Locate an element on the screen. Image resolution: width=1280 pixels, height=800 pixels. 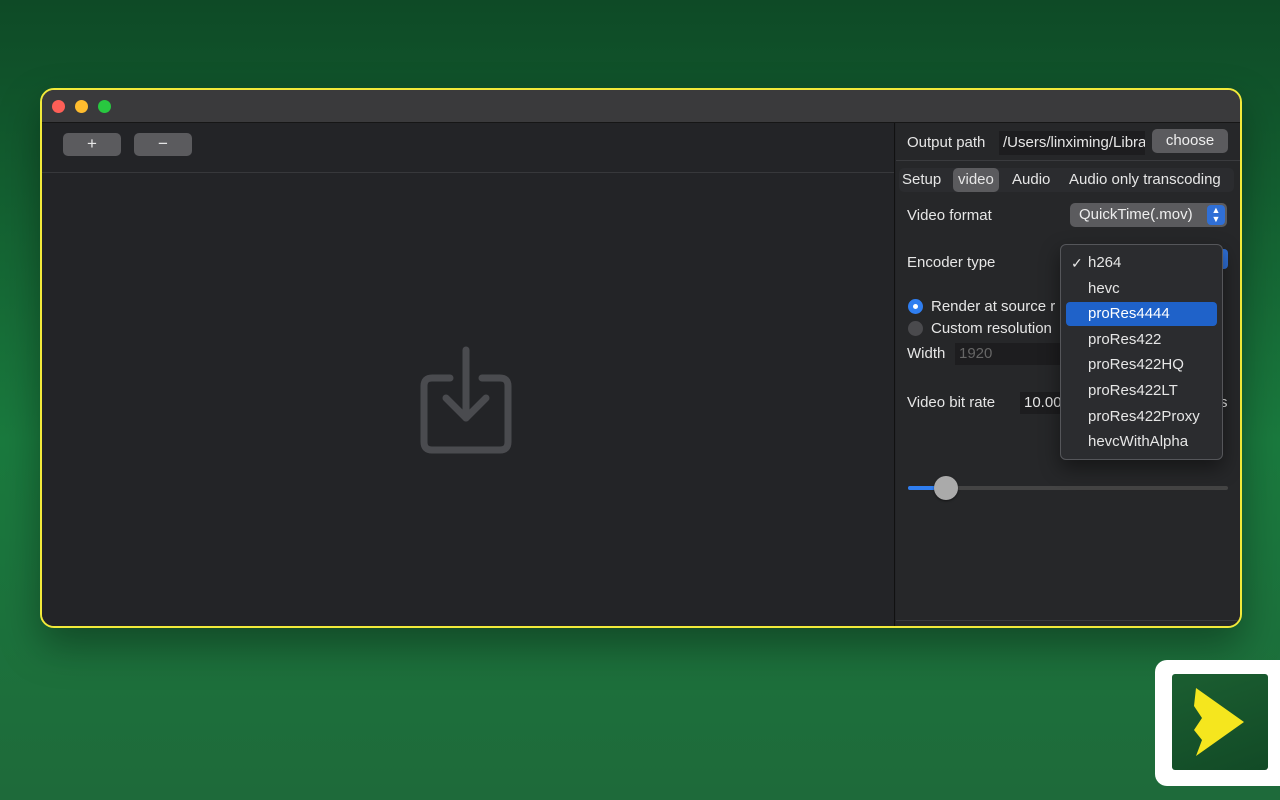
settings-tabs: Setup video Audio Audio only transcoding is located at coordinates (1066, 180).